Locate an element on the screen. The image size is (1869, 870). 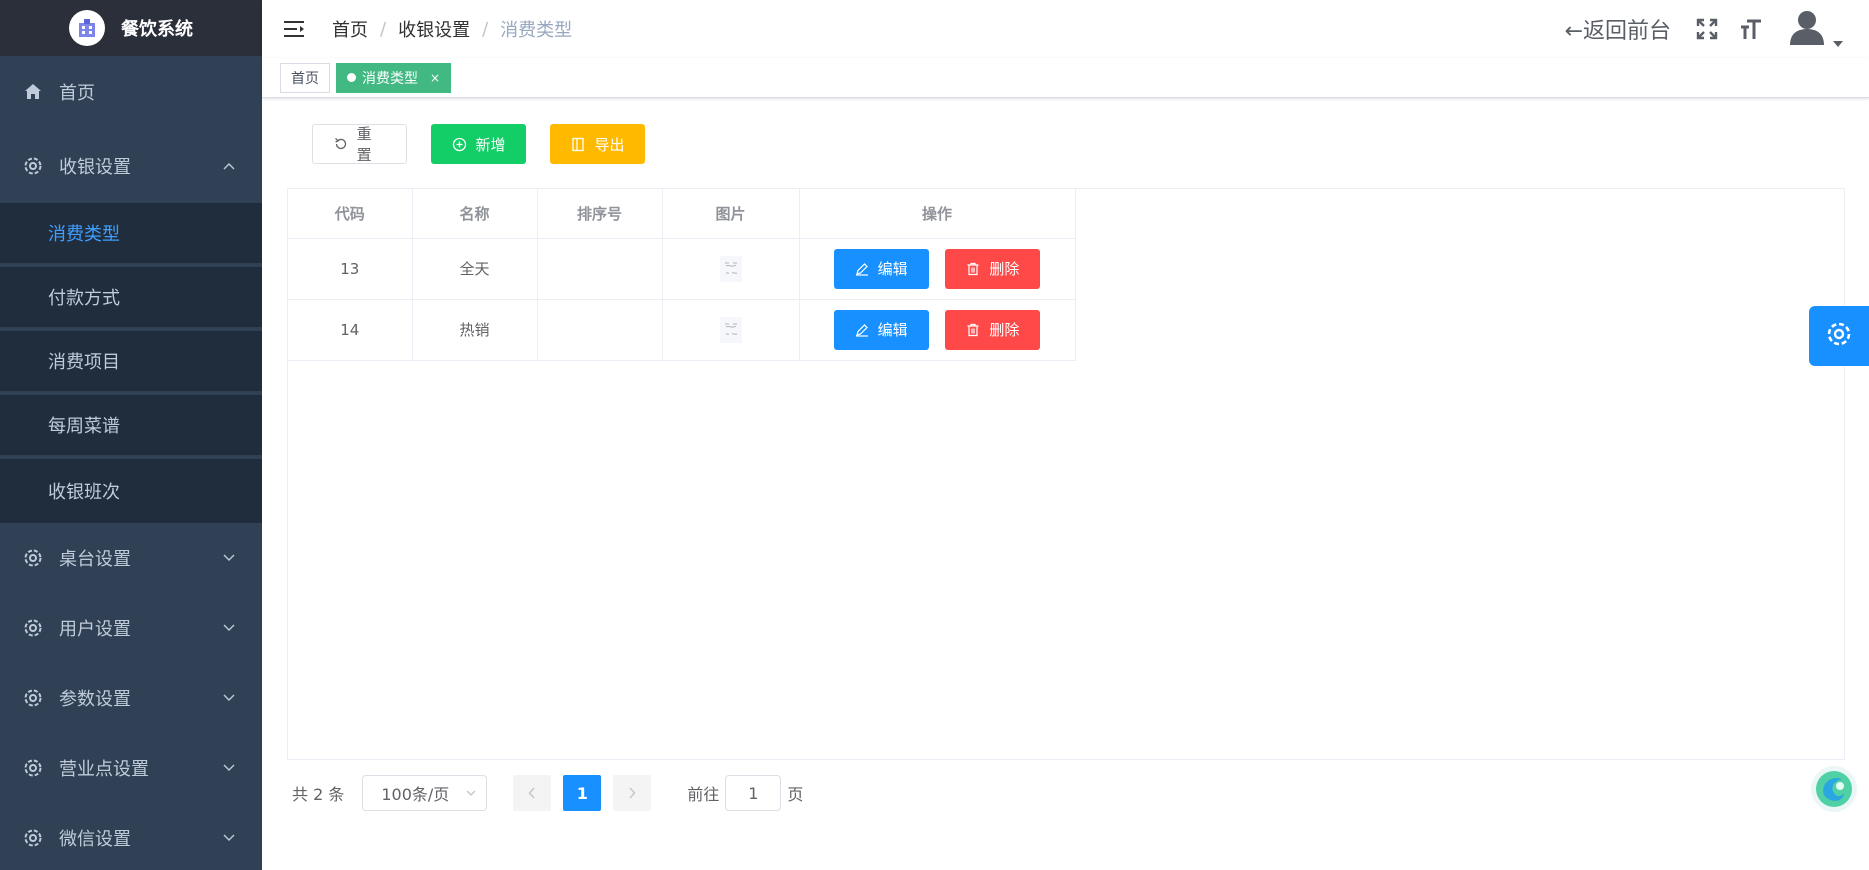
table-row: 14 热销 编辑 删除 is located at coordinates (682, 330).